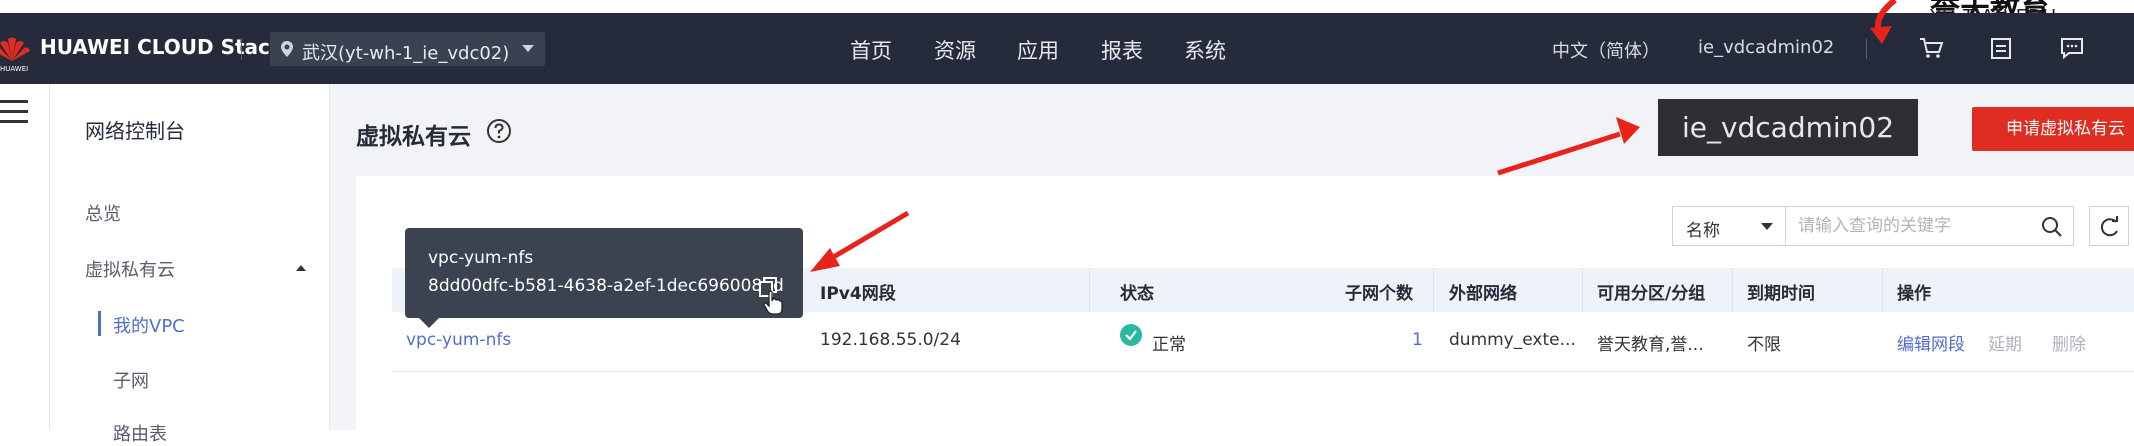 The height and width of the screenshot is (446, 2134). I want to click on column-header-ipv4: IPv4网段, so click(858, 294).